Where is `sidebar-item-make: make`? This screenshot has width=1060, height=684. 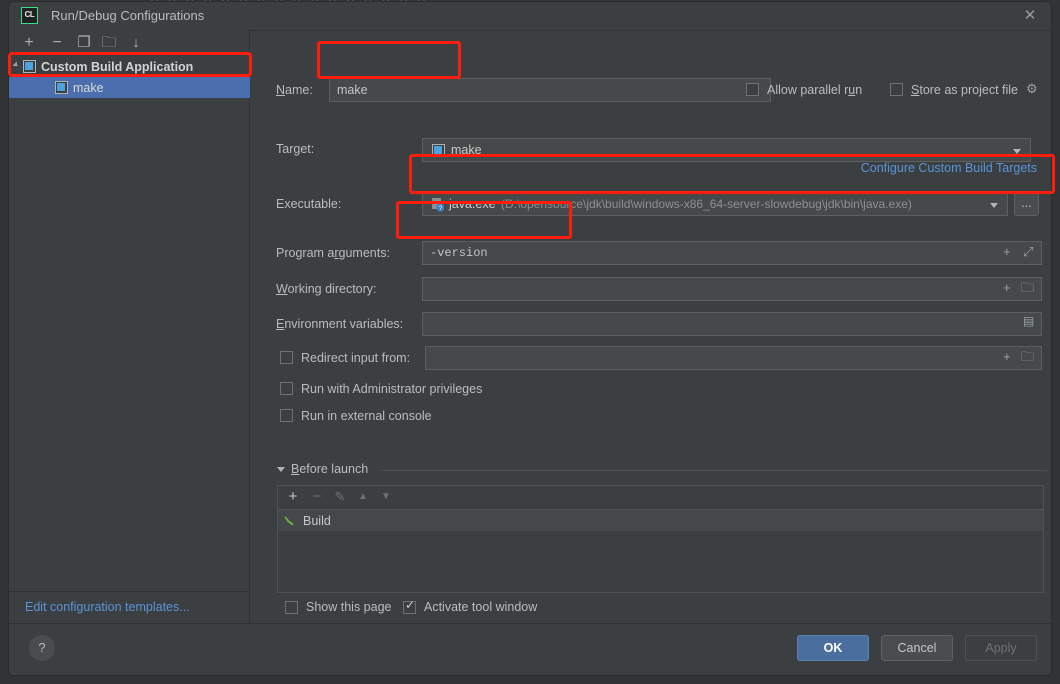 sidebar-item-make: make is located at coordinates (129, 87).